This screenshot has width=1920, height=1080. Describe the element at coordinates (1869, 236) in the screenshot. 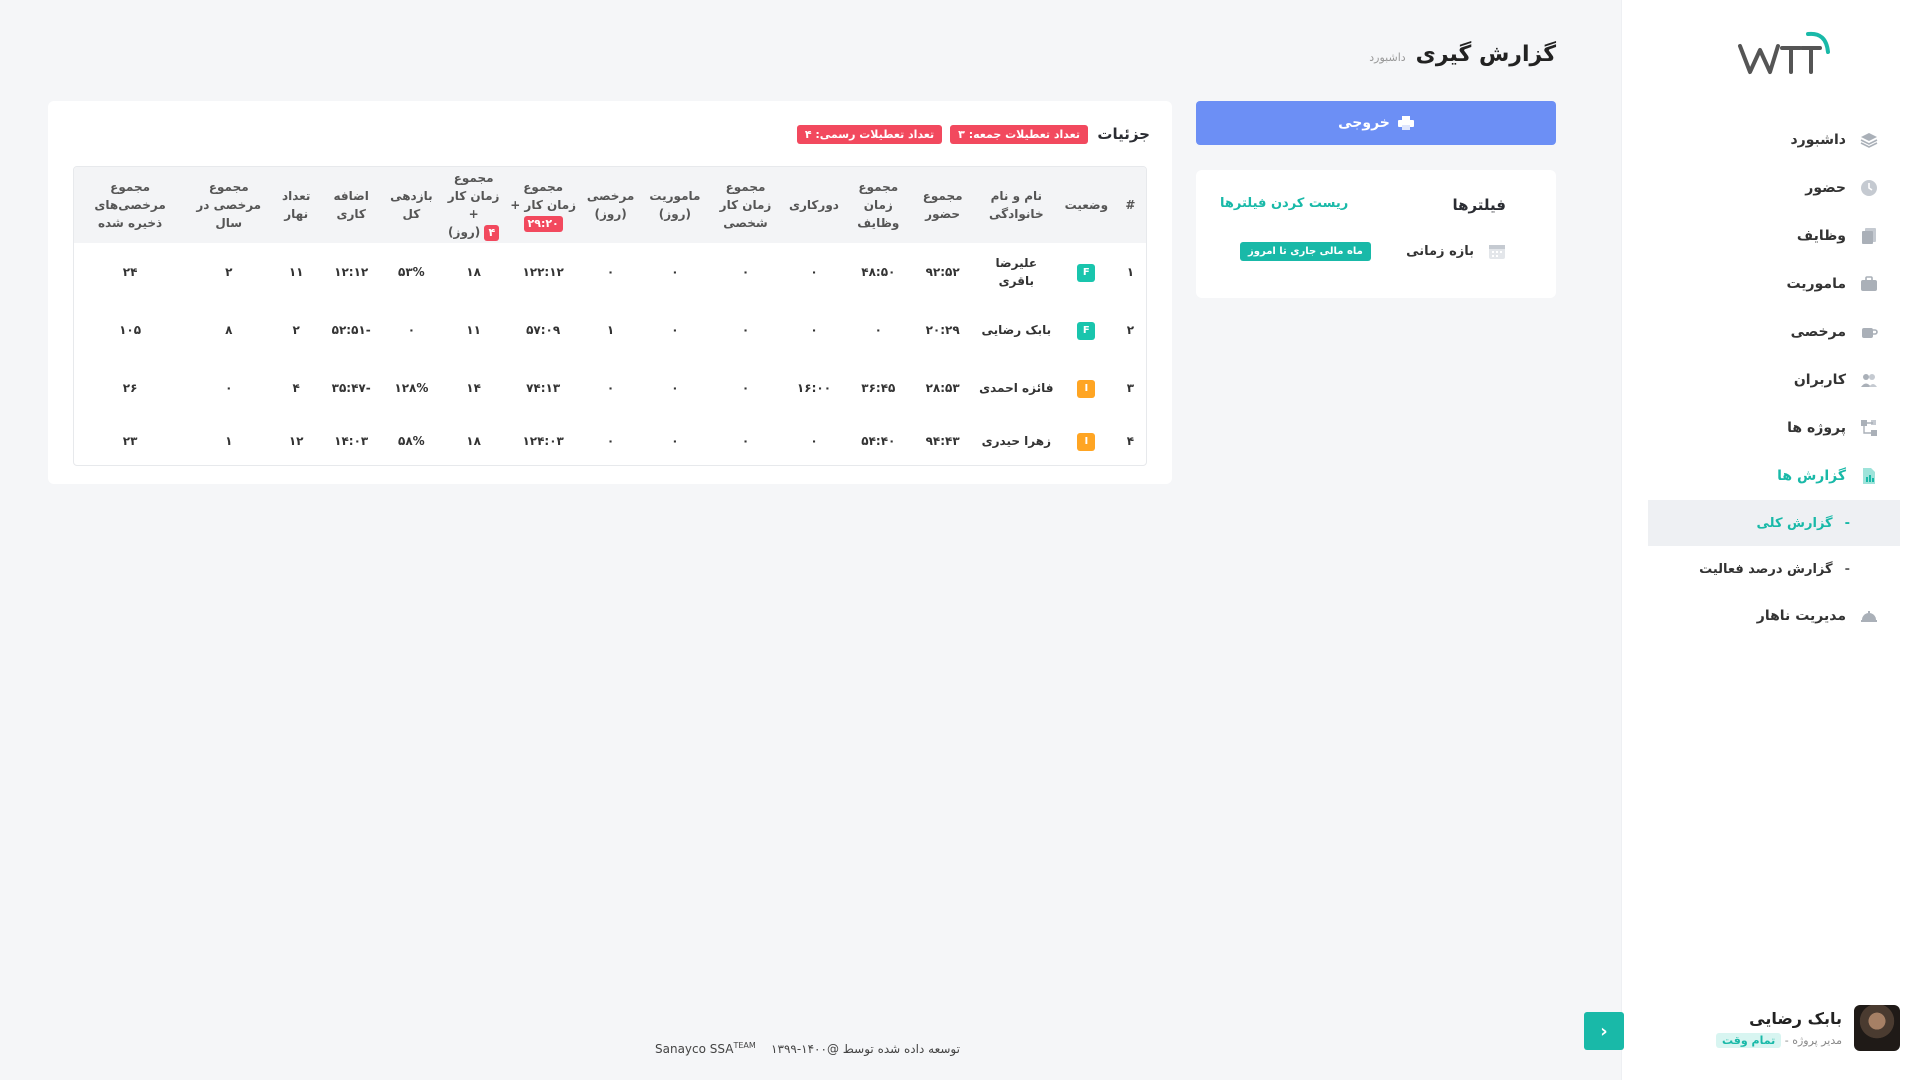

I see `documents-icon` at that location.